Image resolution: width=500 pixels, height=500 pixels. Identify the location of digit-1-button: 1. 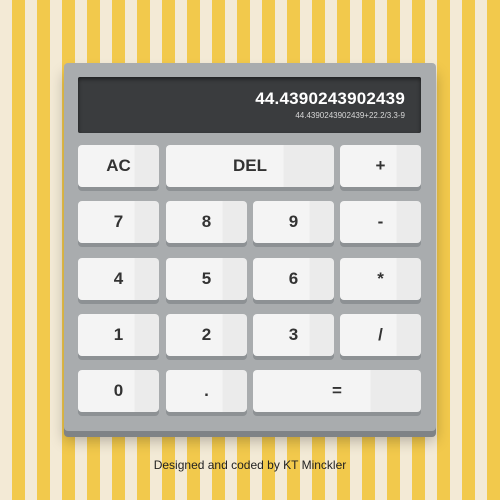
(118, 335).